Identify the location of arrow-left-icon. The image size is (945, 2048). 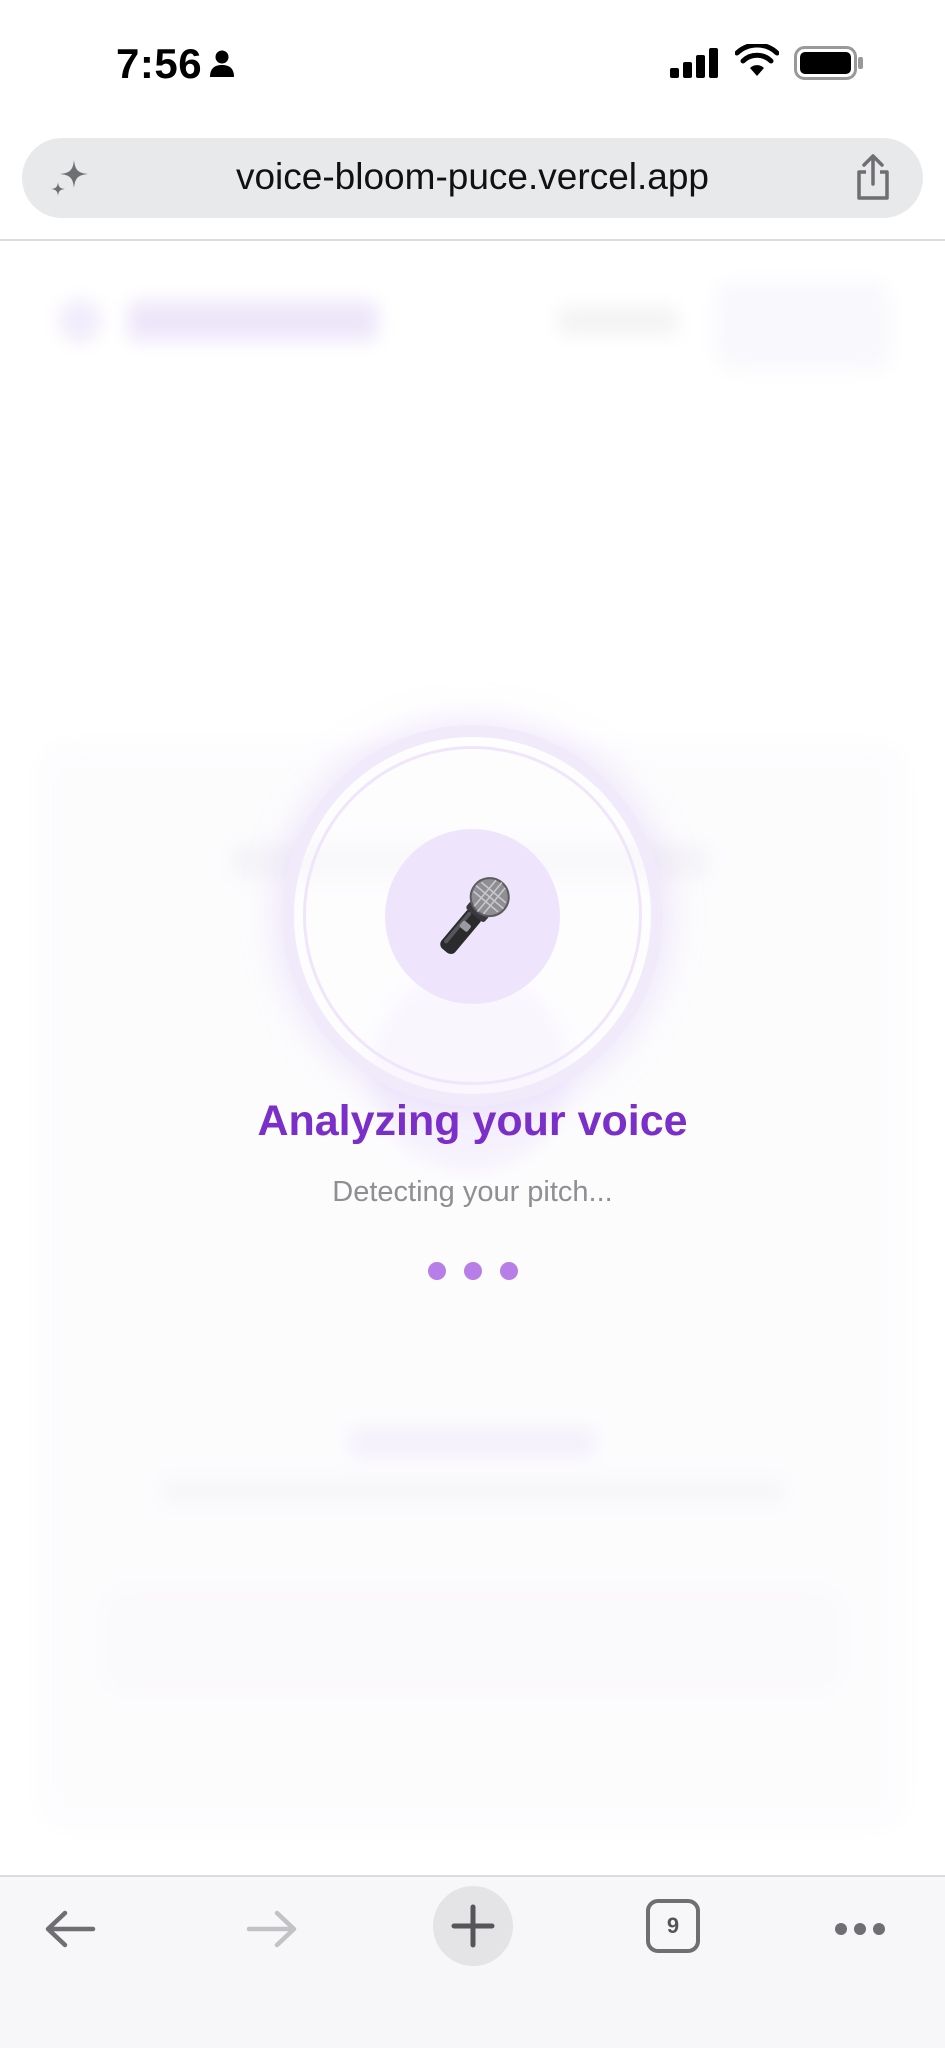
(70, 1929).